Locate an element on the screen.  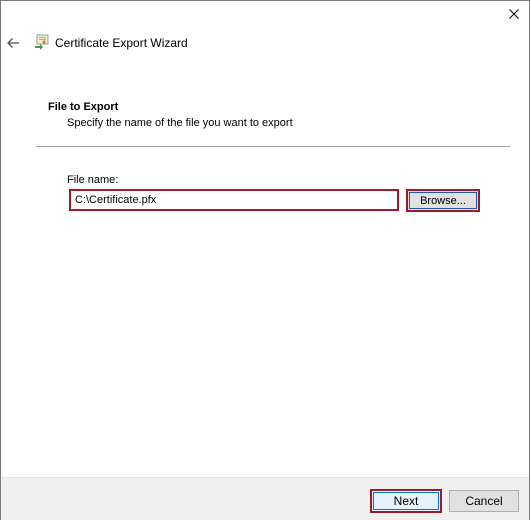
next-button: Next is located at coordinates (406, 501).